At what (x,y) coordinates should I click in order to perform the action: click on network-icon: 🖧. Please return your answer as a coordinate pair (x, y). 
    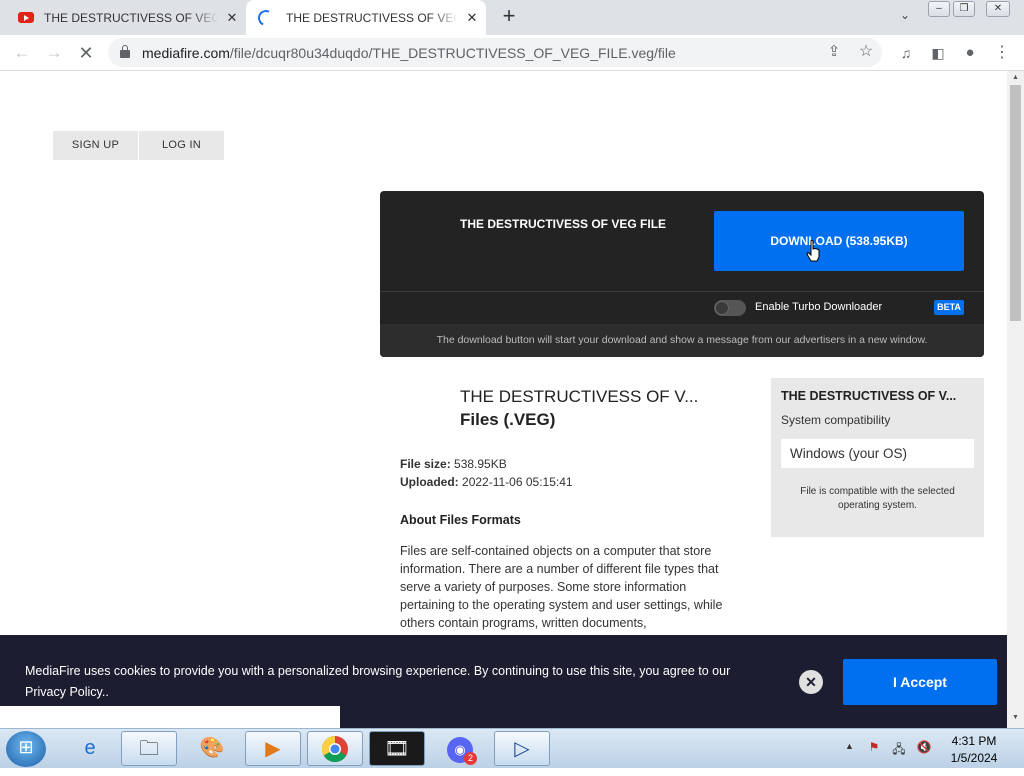
    Looking at the image, I should click on (899, 748).